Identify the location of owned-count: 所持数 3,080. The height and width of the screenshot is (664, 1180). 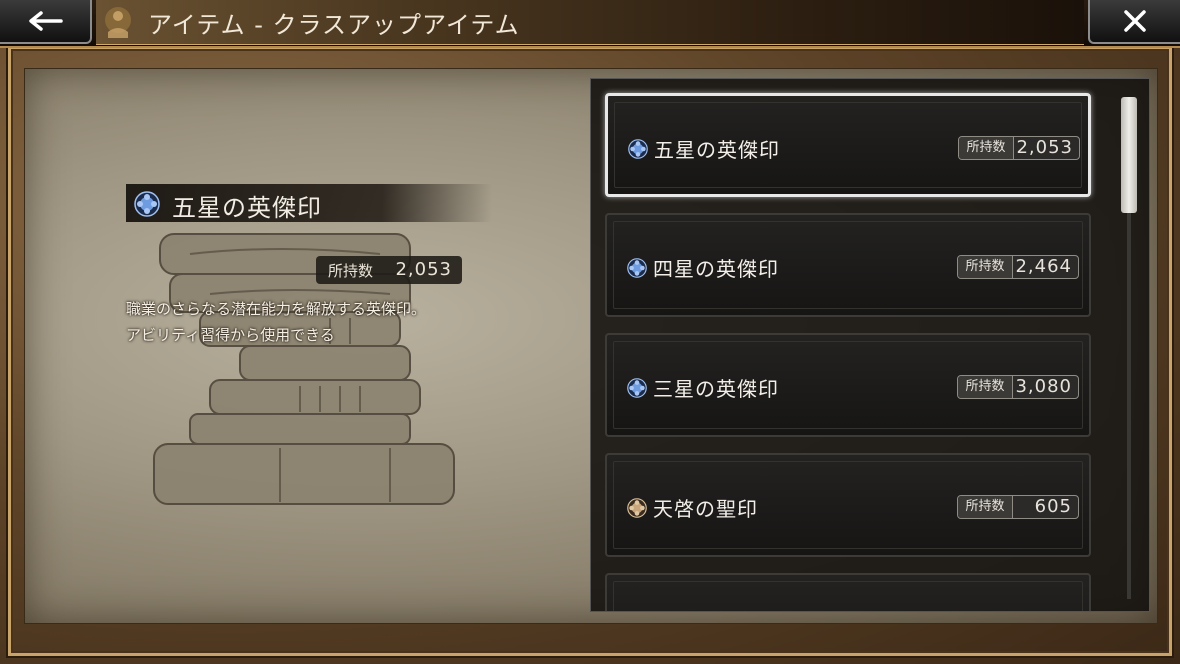
(1018, 387).